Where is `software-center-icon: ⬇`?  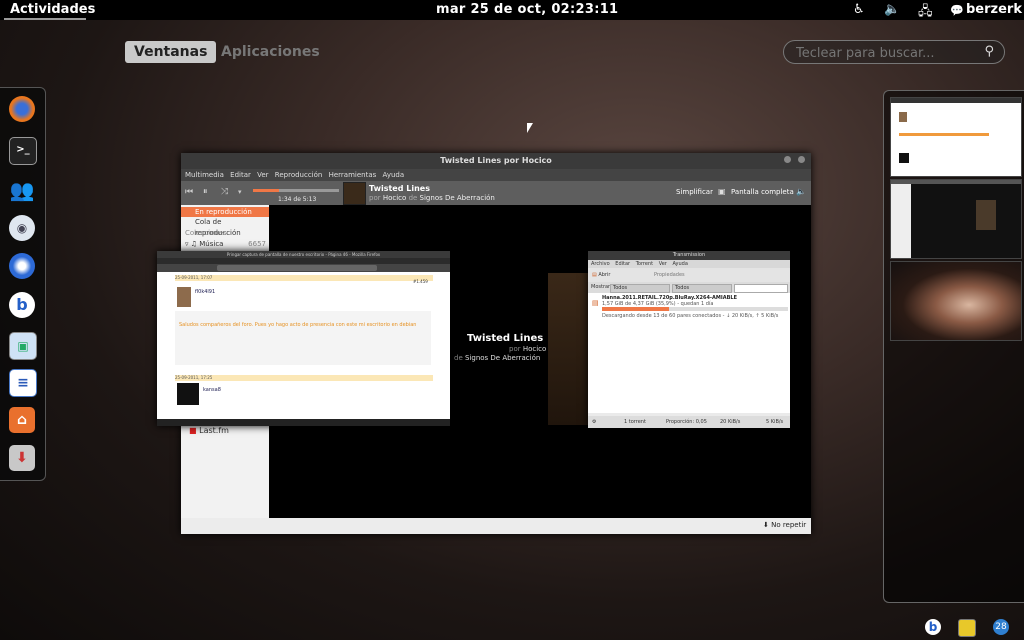 software-center-icon: ⬇ is located at coordinates (22, 458).